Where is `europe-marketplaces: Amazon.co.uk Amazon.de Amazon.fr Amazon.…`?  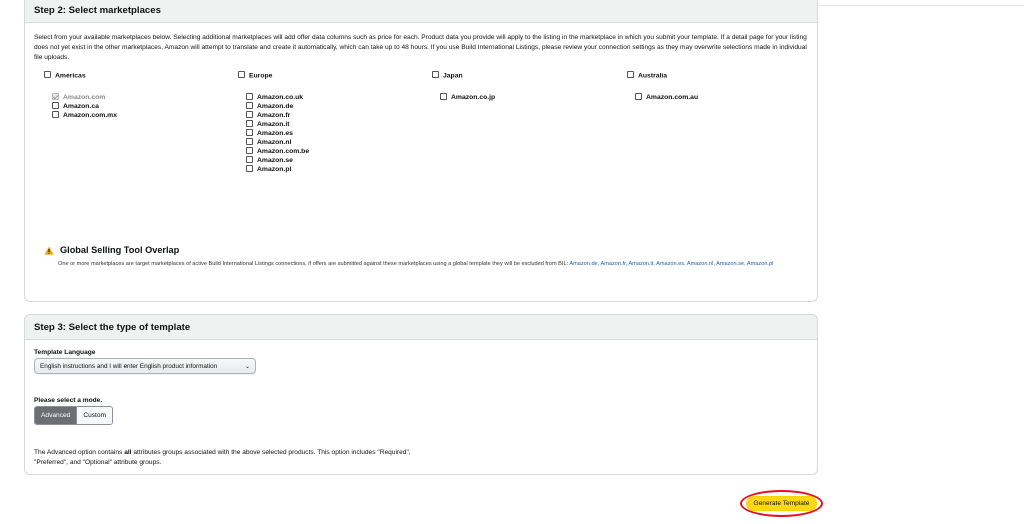
europe-marketplaces: Amazon.co.uk Amazon.de Amazon.fr Amazon.… is located at coordinates (278, 133).